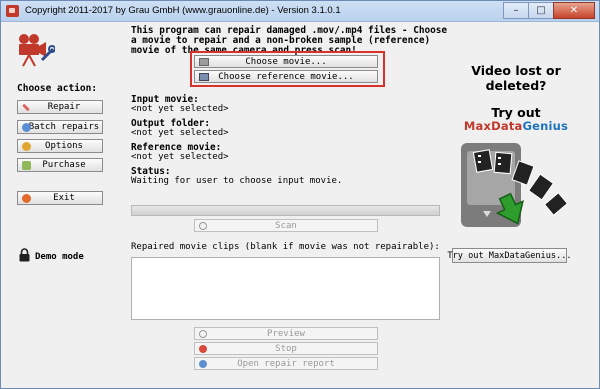  I want to click on demo-mode-label: Demo mode, so click(59, 257).